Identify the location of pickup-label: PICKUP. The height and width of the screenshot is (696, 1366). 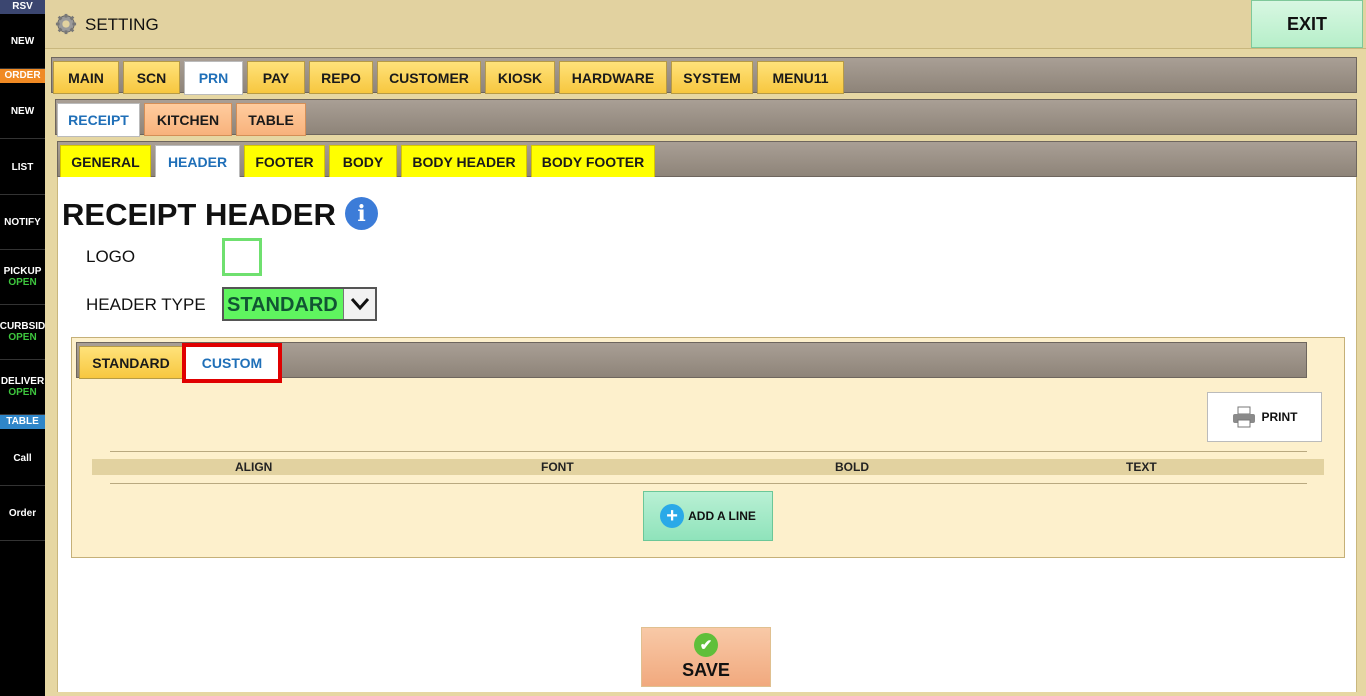
(22, 271).